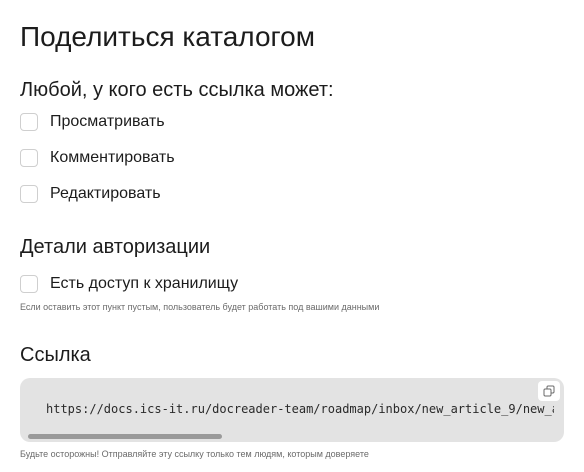 This screenshot has height=472, width=584. I want to click on view-permission-label: Просматривать, so click(107, 121).